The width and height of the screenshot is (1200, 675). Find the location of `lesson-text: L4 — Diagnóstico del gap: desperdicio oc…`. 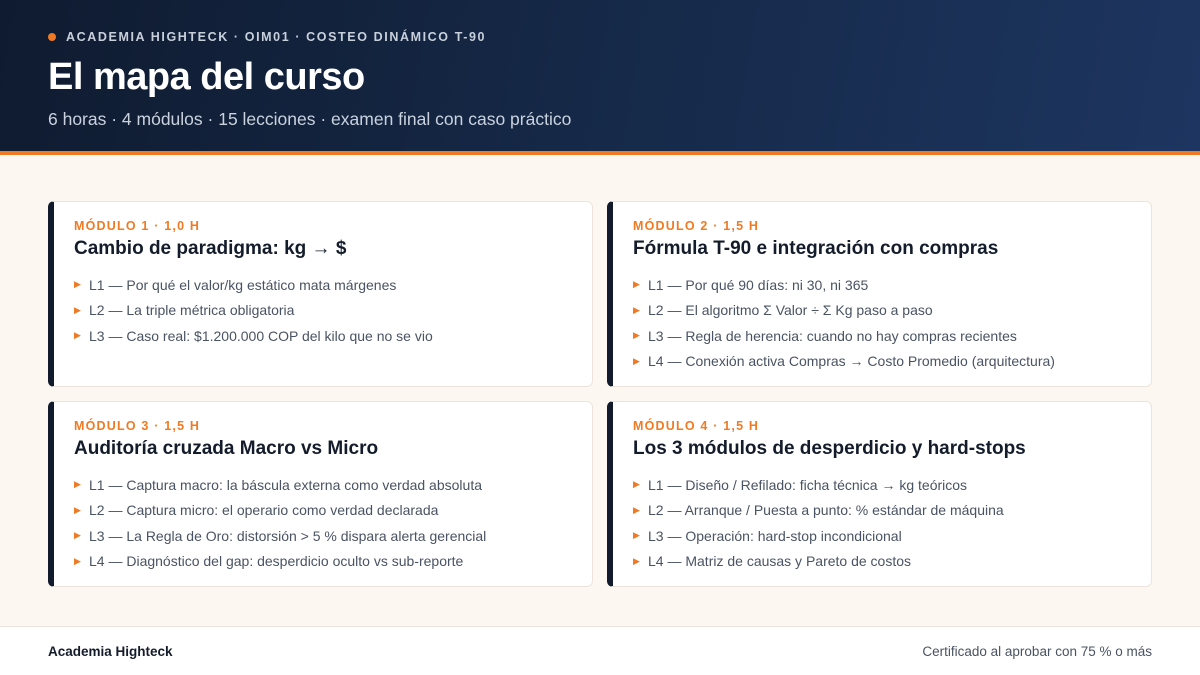

lesson-text: L4 — Diagnóstico del gap: desperdicio oc… is located at coordinates (276, 561).